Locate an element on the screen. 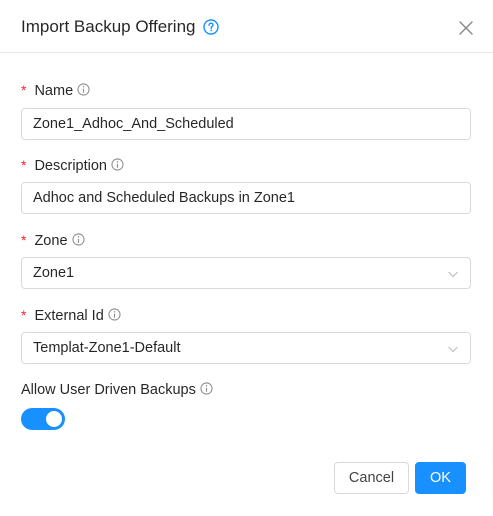 This screenshot has width=493, height=516. external-id-select: Templat-Zone1-Default is located at coordinates (246, 348).